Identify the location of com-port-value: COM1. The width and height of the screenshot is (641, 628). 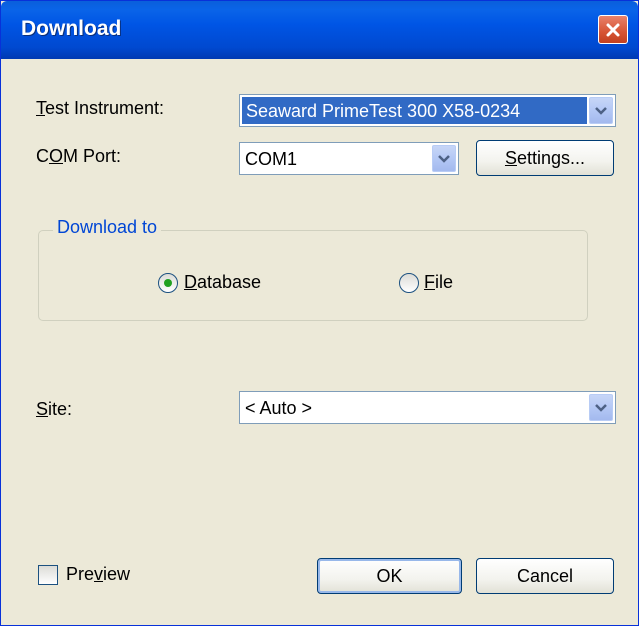
(271, 159).